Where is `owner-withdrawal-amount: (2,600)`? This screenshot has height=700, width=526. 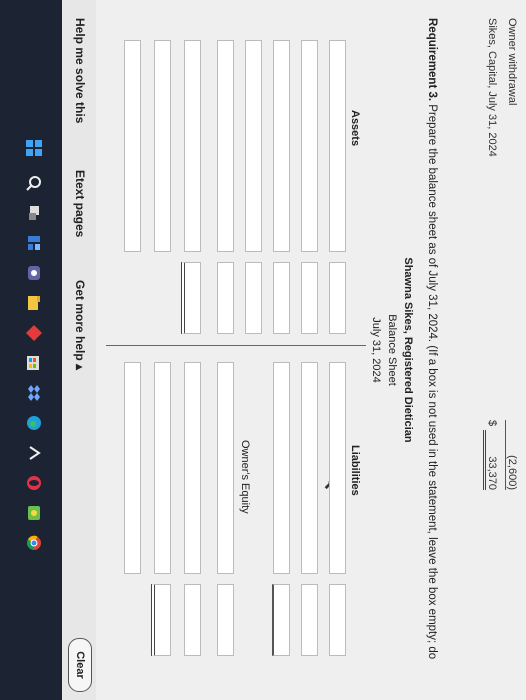 owner-withdrawal-amount: (2,600) is located at coordinates (511, 455).